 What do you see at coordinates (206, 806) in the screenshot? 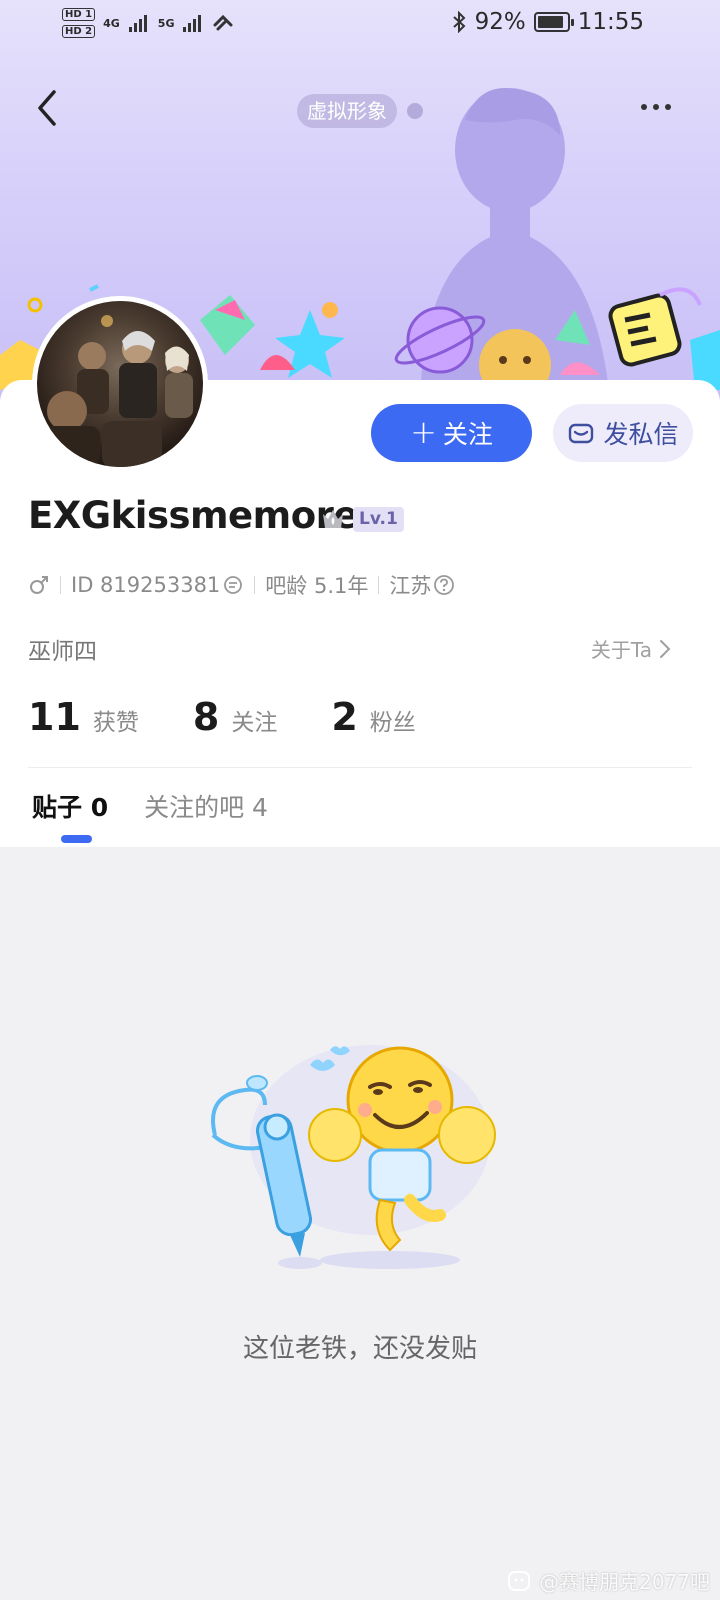
I see `tab-followed-bars: 关注的吧 4` at bounding box center [206, 806].